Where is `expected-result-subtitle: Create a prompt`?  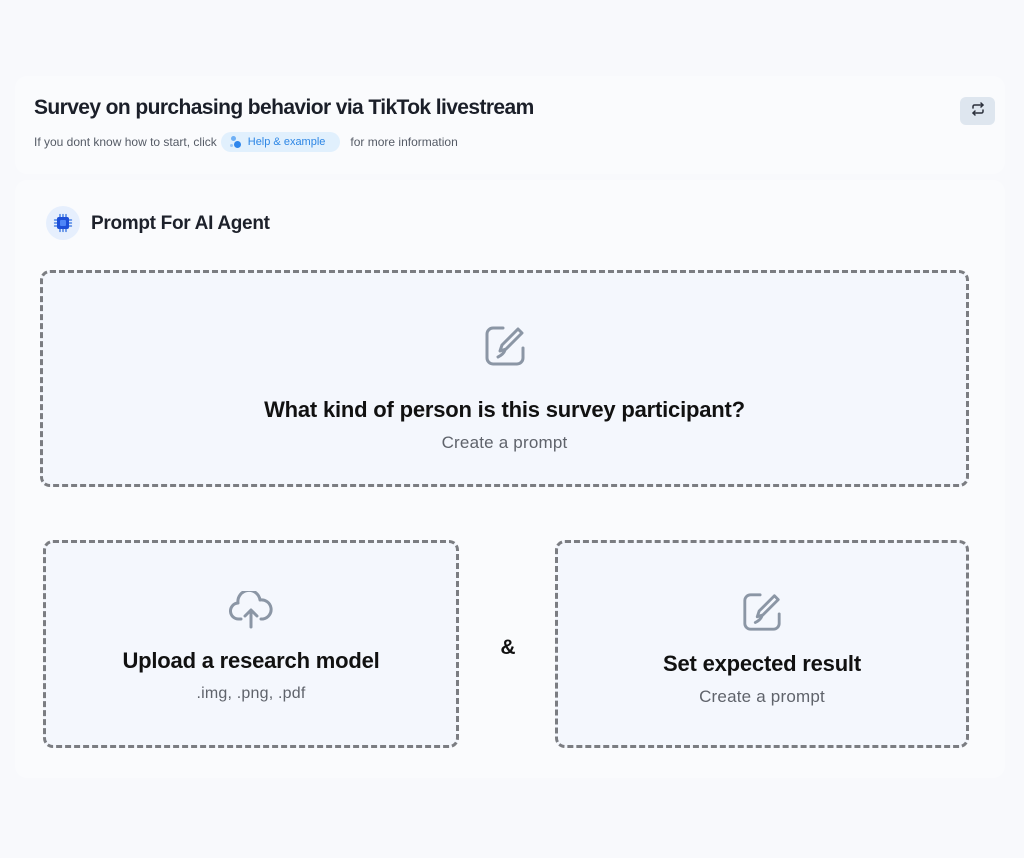 expected-result-subtitle: Create a prompt is located at coordinates (762, 696).